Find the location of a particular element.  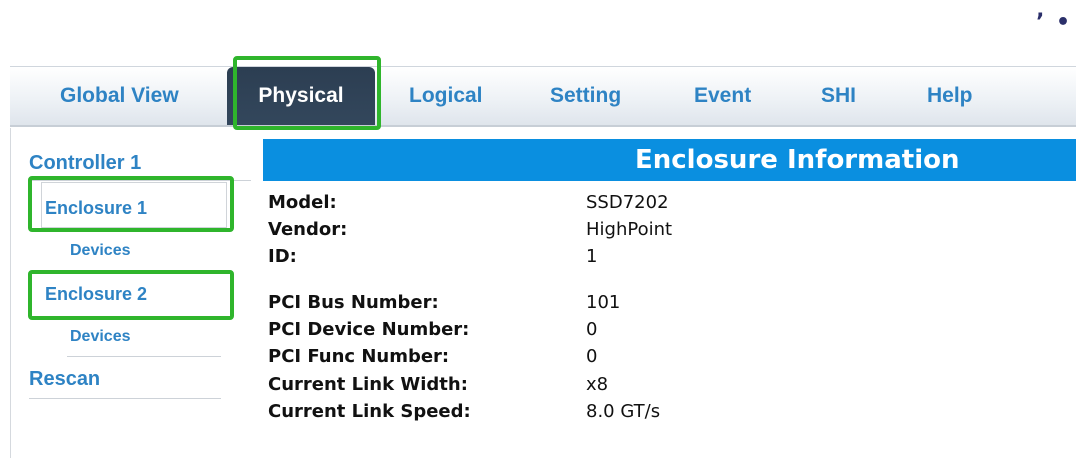

info-label-pci-bus-number: PCI Bus Number: is located at coordinates (353, 302).